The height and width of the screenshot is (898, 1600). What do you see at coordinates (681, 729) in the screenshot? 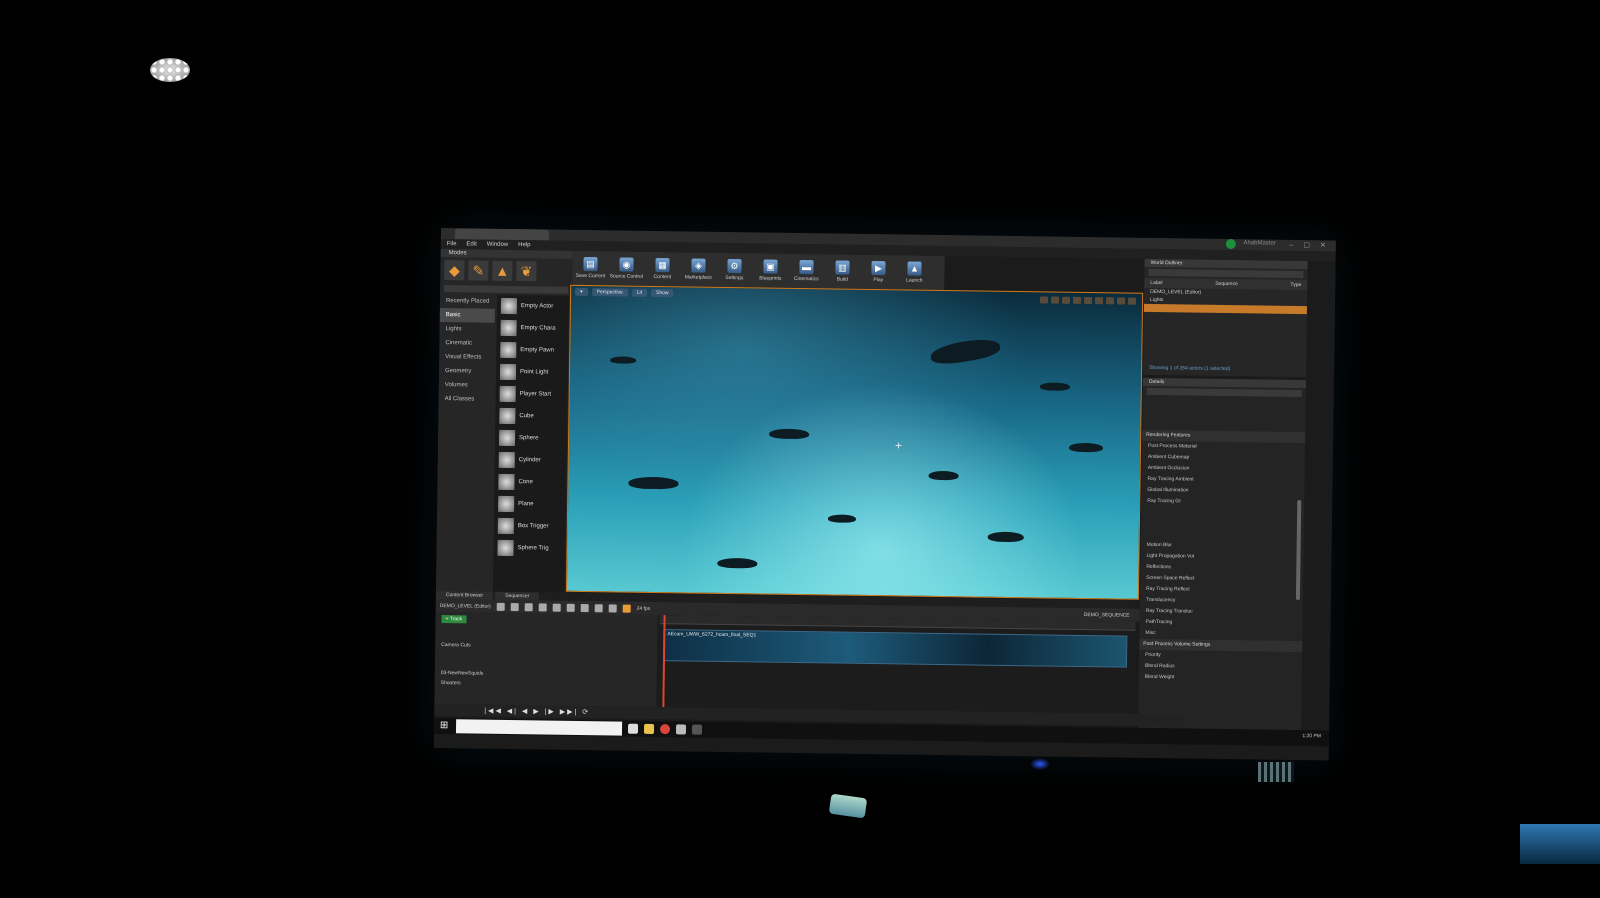
I see `store-icon` at bounding box center [681, 729].